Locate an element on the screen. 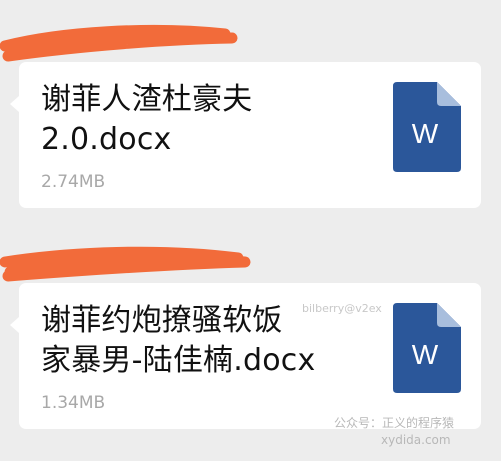  site-watermark: xydida.com is located at coordinates (416, 440).